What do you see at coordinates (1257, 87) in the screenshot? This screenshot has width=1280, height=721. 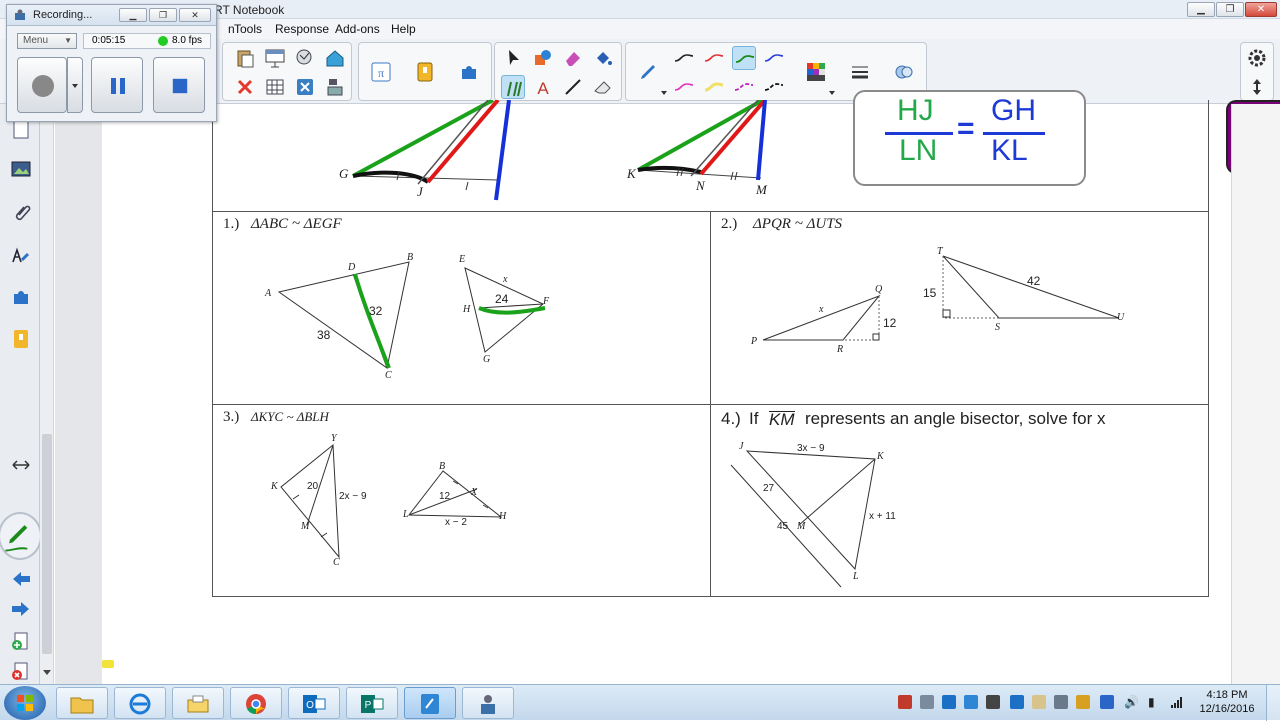 I see `move-toolbar-icon` at bounding box center [1257, 87].